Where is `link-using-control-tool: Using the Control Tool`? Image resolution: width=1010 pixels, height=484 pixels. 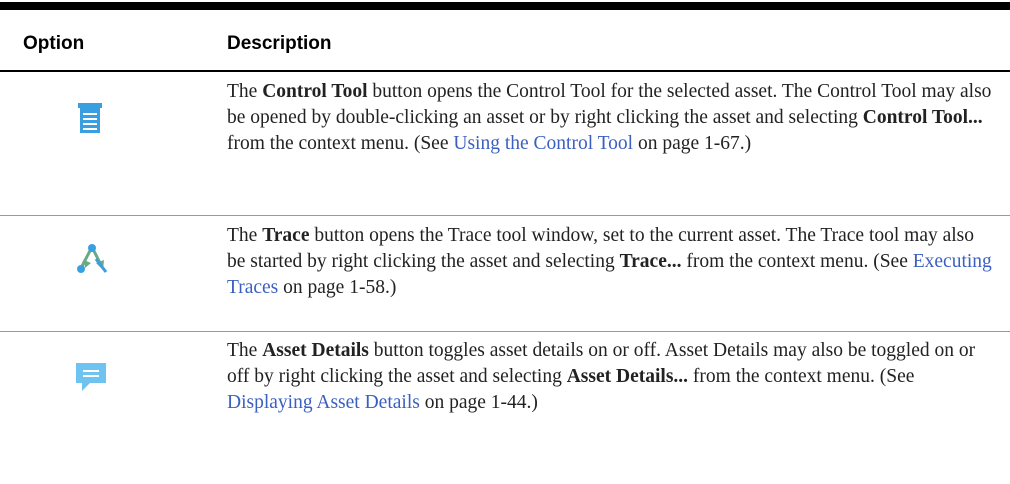 link-using-control-tool: Using the Control Tool is located at coordinates (543, 143).